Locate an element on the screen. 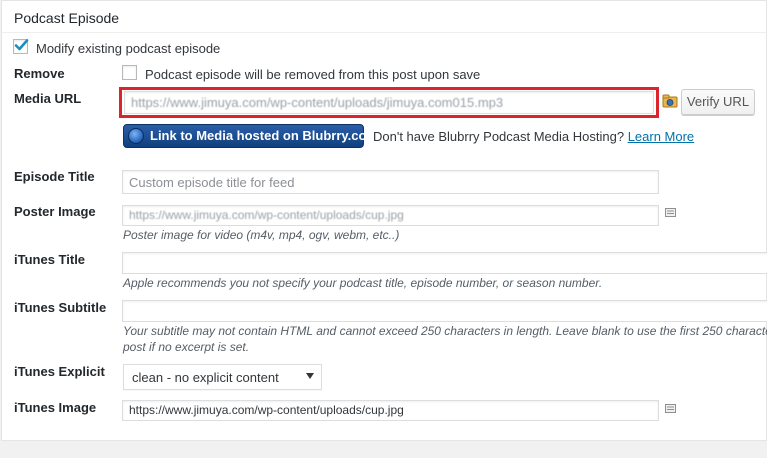  modify-episode-checkbox is located at coordinates (21, 46).